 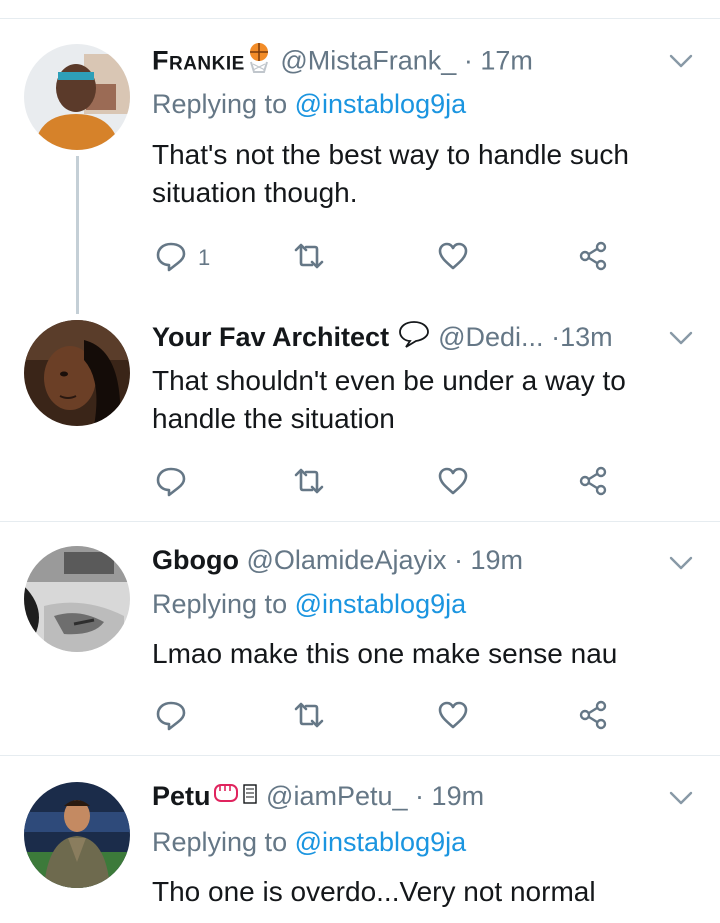 I want to click on tweet-header: Your Fav Architect @Dedi... ·13m, so click(x=406, y=337).